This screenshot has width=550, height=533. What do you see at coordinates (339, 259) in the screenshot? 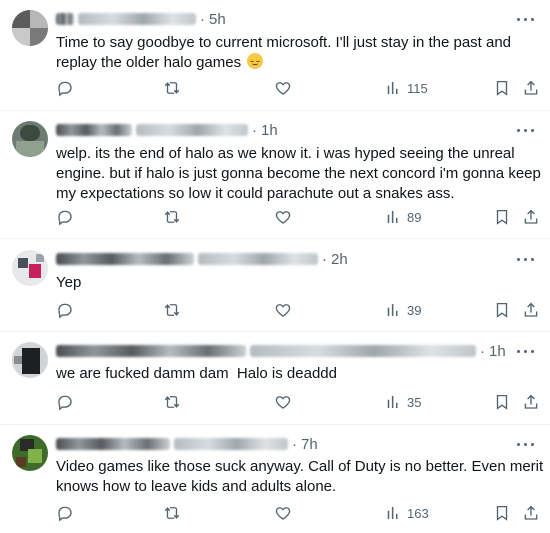
I see `post-time: 2h` at bounding box center [339, 259].